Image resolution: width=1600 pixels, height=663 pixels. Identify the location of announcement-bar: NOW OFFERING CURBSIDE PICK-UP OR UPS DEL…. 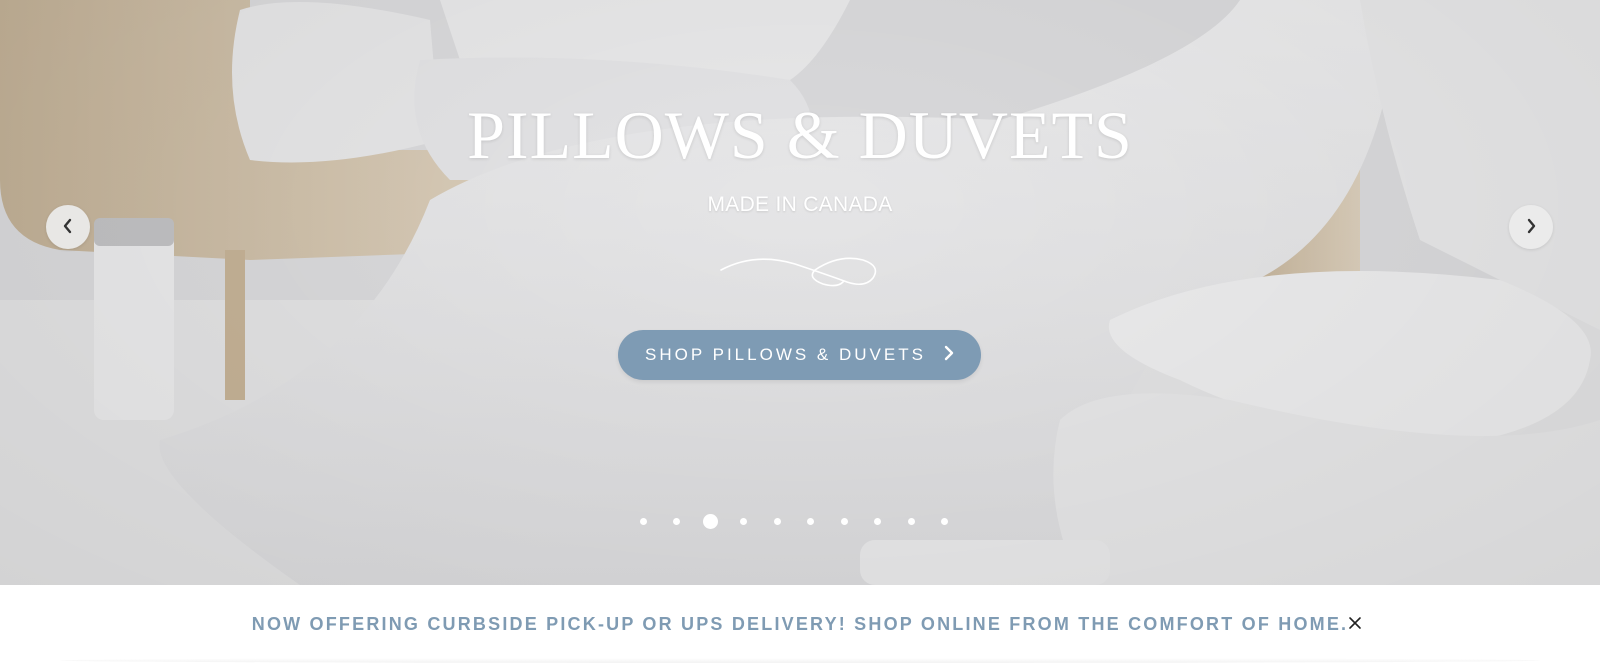
(800, 624).